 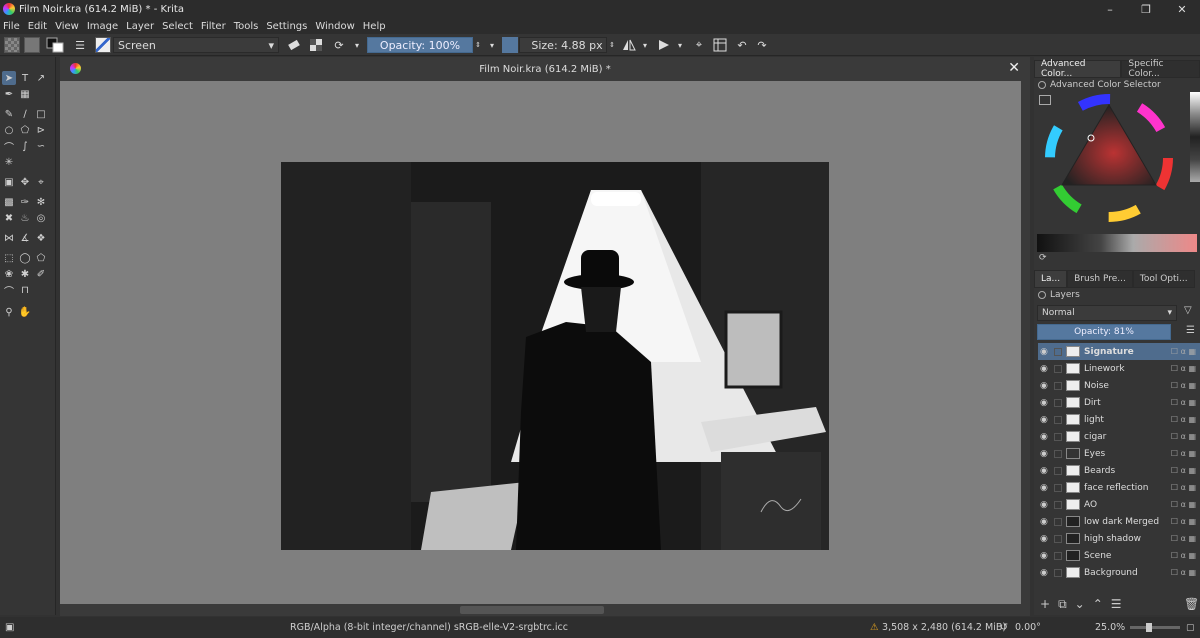 What do you see at coordinates (25, 114) in the screenshot?
I see `line-tool-icon: ∕` at bounding box center [25, 114].